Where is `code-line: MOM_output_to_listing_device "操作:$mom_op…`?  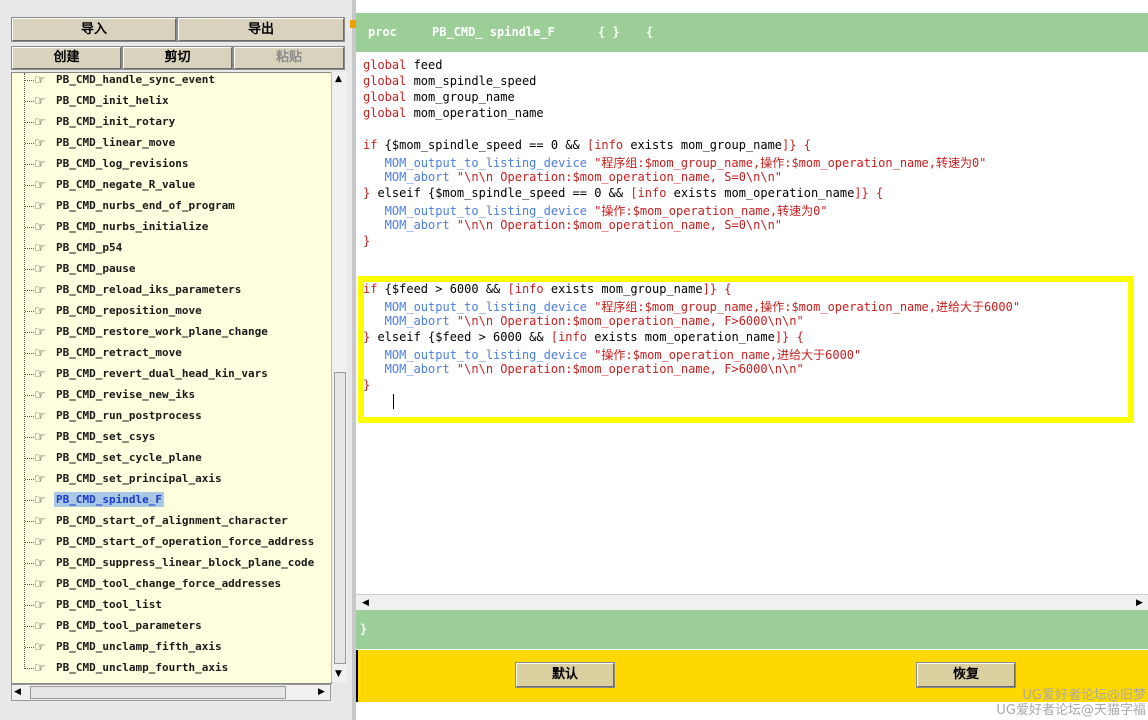 code-line: MOM_output_to_listing_device "操作:$mom_op… is located at coordinates (595, 210).